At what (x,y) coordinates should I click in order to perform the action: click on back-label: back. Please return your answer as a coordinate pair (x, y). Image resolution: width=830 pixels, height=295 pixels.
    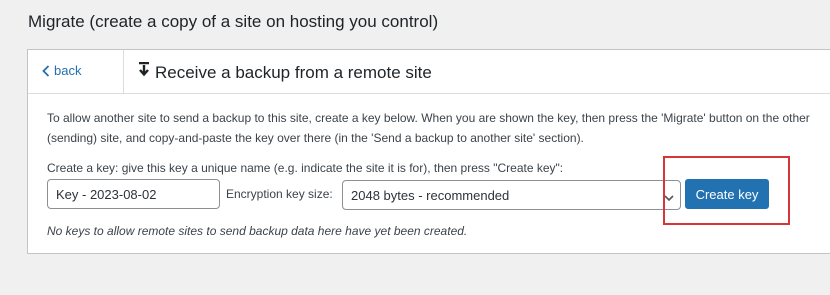
    Looking at the image, I should click on (68, 70).